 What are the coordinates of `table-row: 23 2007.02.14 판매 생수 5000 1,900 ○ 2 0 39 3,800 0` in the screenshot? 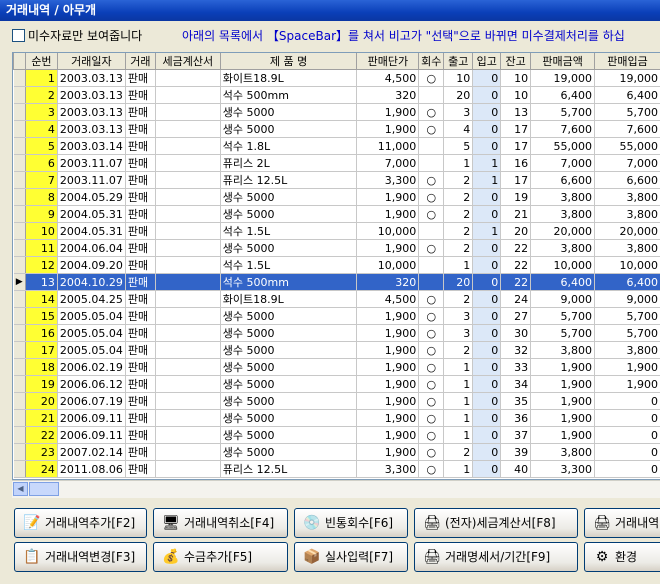 It's located at (336, 452).